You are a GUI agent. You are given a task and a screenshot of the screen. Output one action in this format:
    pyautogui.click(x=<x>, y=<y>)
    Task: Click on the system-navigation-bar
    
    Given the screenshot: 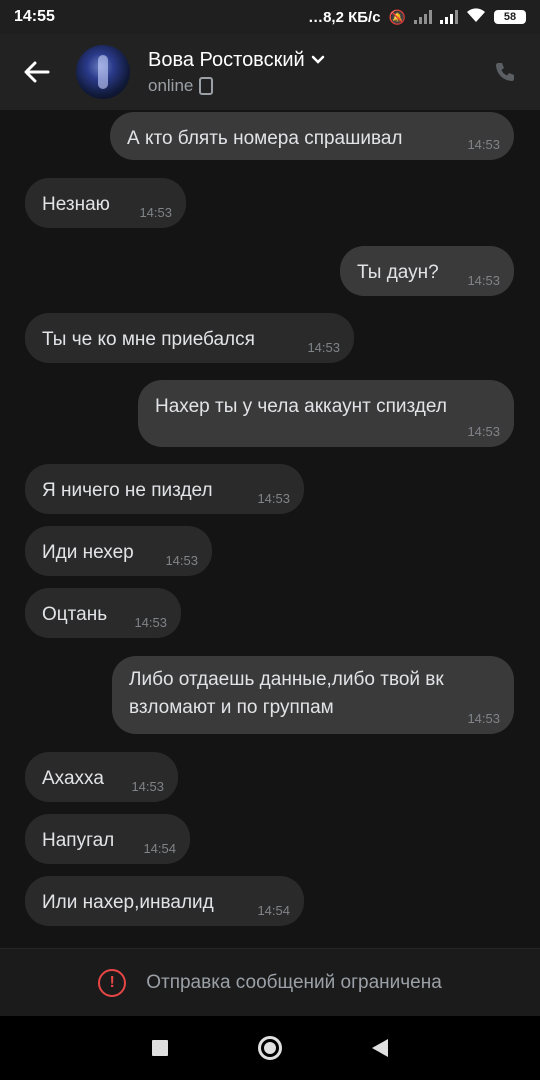 What is the action you would take?
    pyautogui.click(x=270, y=1048)
    